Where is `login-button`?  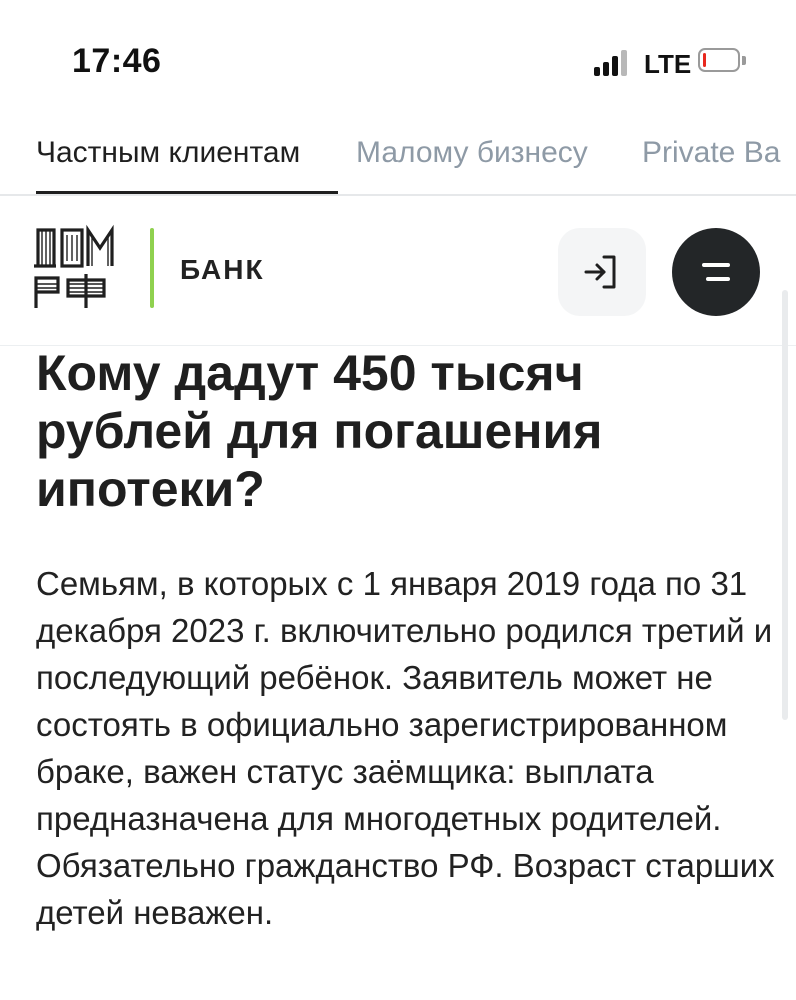 login-button is located at coordinates (602, 272).